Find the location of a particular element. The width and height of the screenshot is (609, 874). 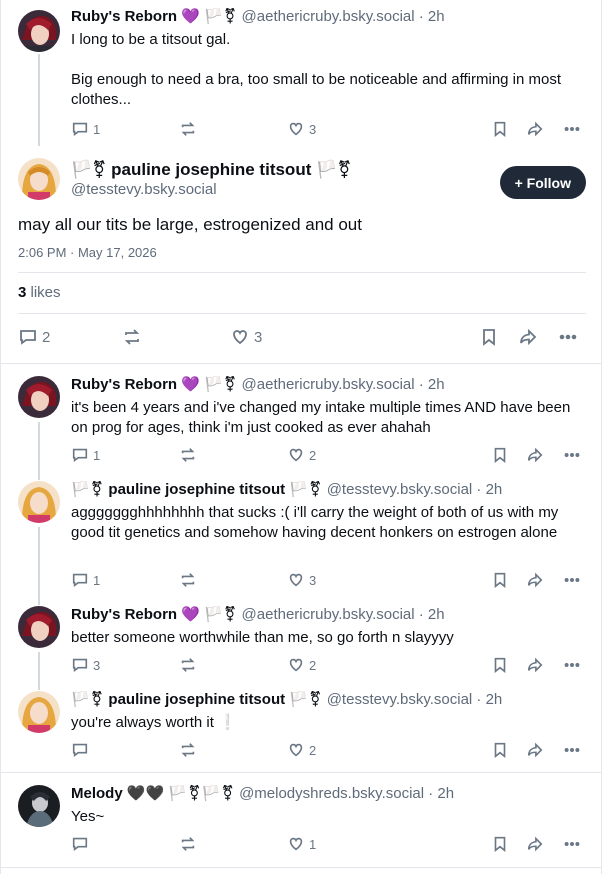

likes-summary: 3 likes is located at coordinates (39, 293).